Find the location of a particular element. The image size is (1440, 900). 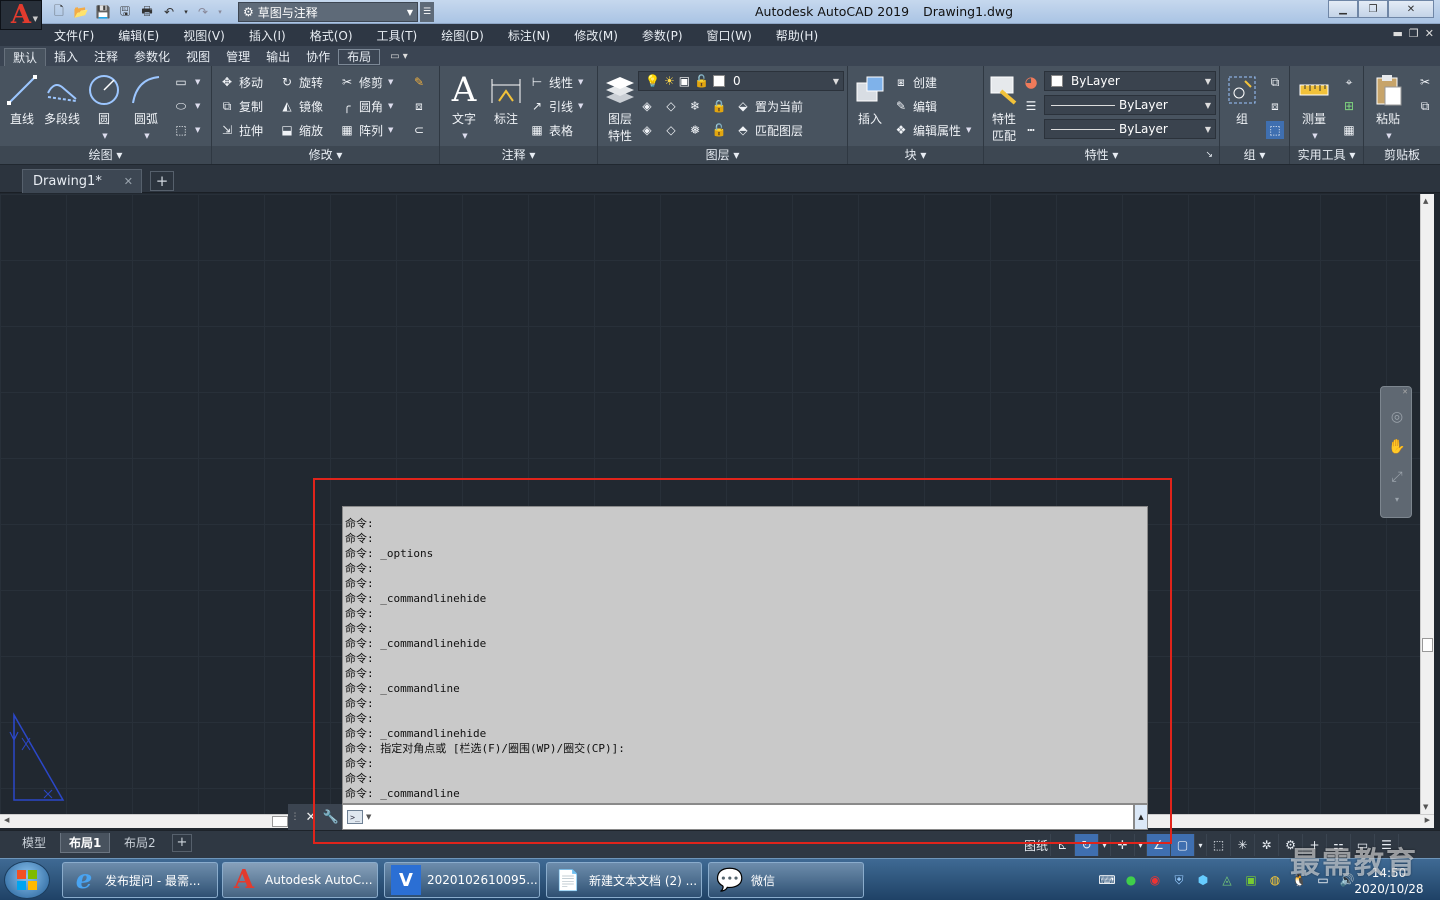

panel-groups-title: 组 ▾ is located at coordinates (1254, 155).